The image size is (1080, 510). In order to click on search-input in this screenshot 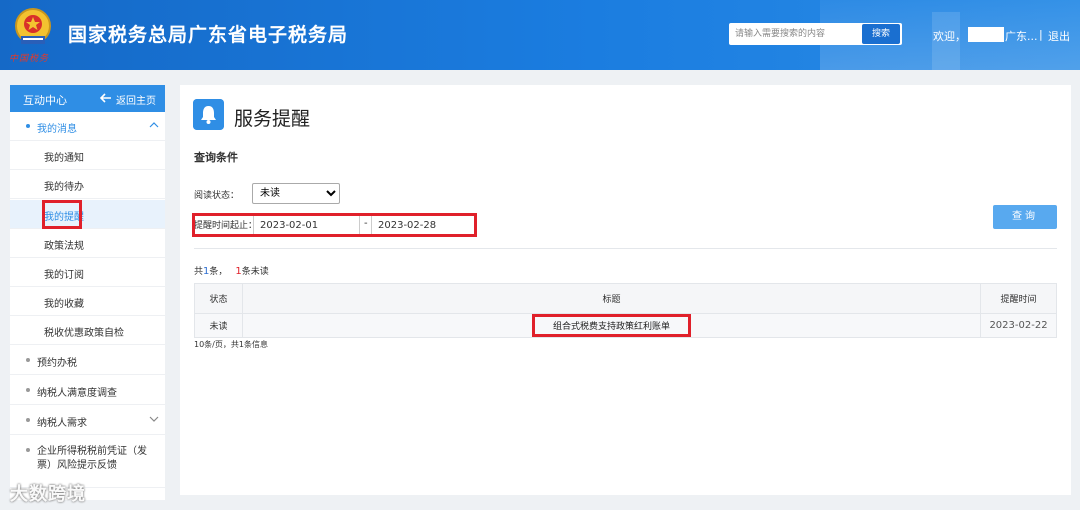, I will do `click(795, 34)`.